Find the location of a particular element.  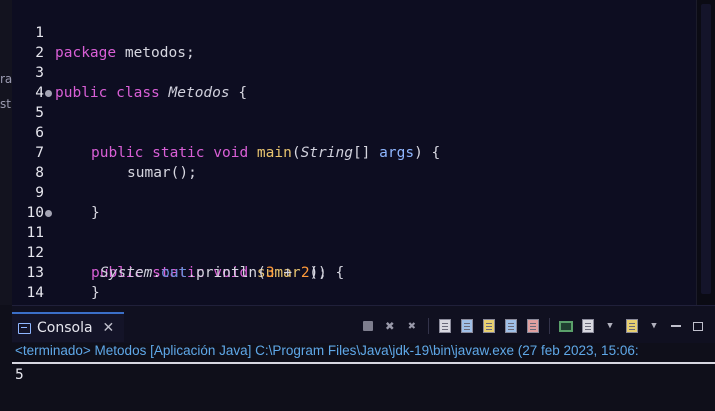

show-on-stdout-button is located at coordinates (511, 326).